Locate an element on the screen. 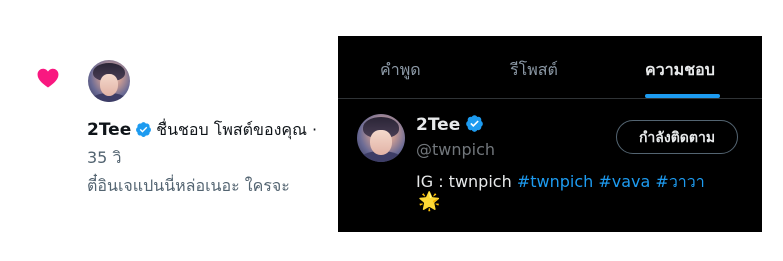 The height and width of the screenshot is (261, 783). timestamp: 35 วิ is located at coordinates (104, 157).